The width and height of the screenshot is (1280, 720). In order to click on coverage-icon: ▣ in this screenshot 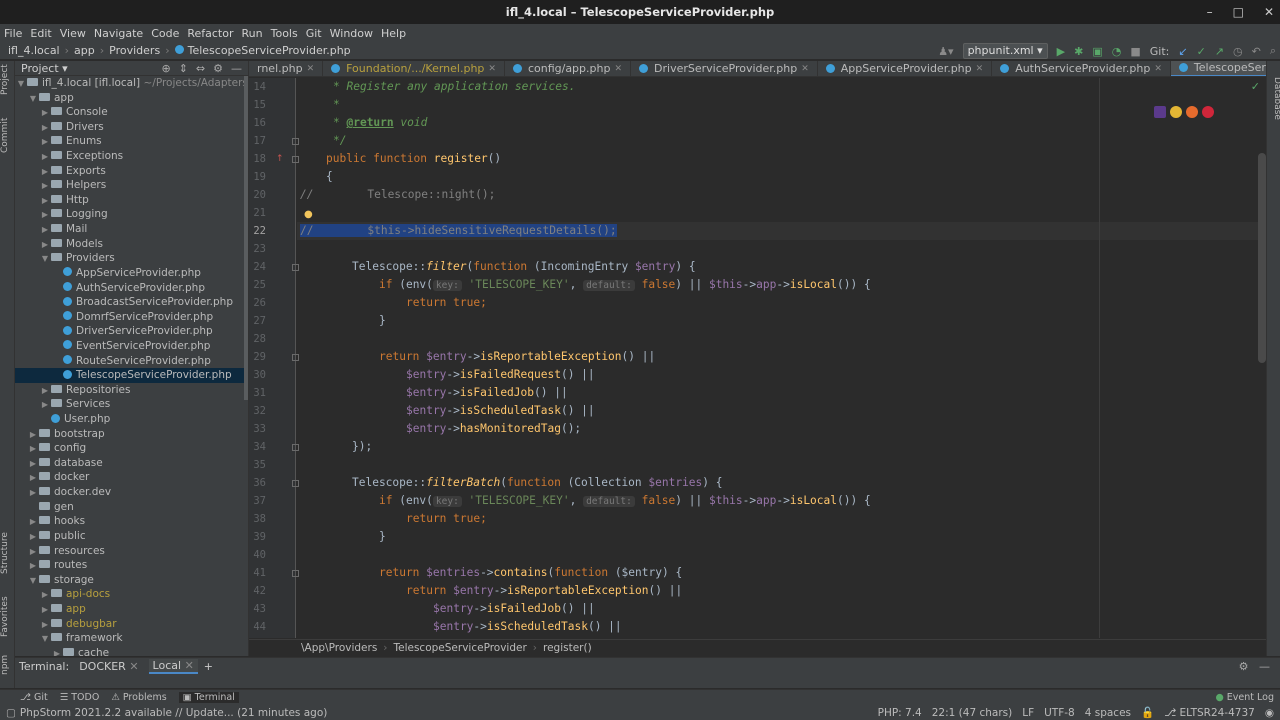, I will do `click(1097, 51)`.